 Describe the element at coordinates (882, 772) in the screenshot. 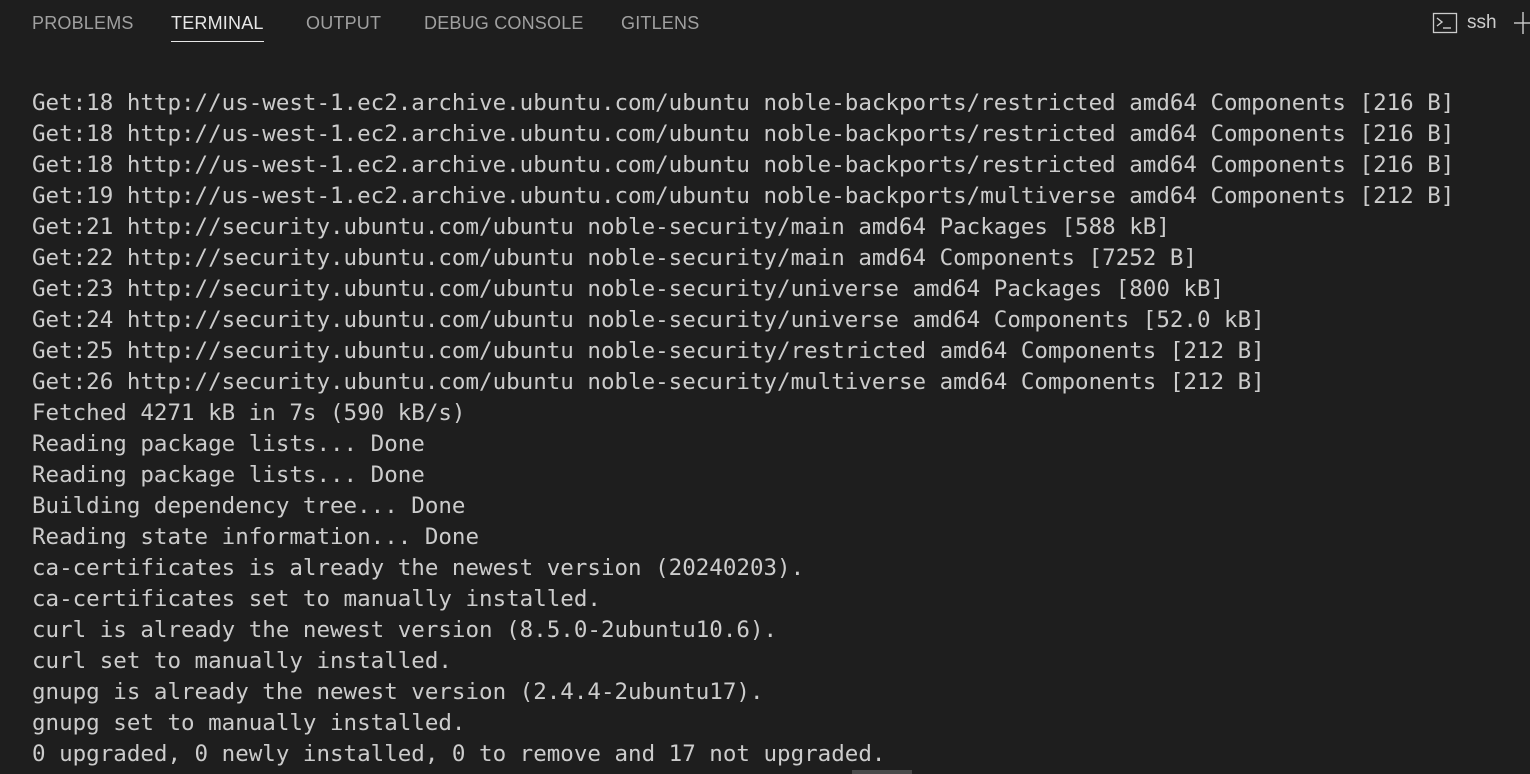

I see `horizontal-scrollbar-thumb` at that location.